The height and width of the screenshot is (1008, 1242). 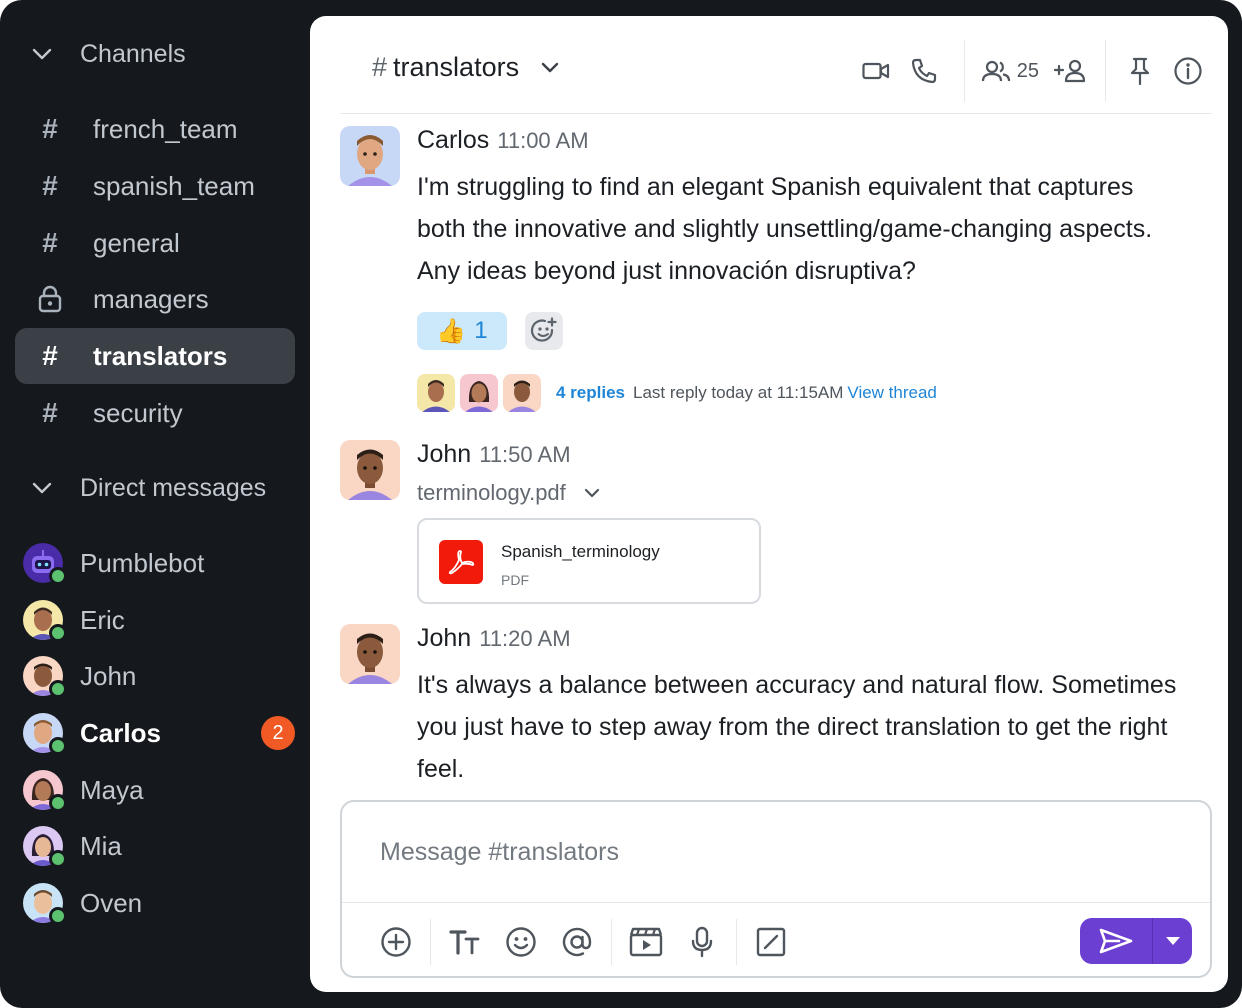 I want to click on attachment-type: PDF, so click(x=515, y=580).